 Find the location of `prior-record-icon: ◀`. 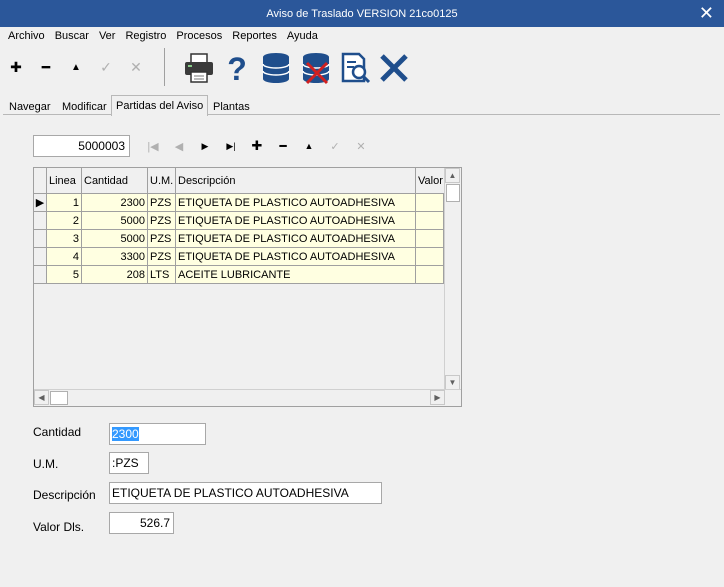

prior-record-icon: ◀ is located at coordinates (179, 146).